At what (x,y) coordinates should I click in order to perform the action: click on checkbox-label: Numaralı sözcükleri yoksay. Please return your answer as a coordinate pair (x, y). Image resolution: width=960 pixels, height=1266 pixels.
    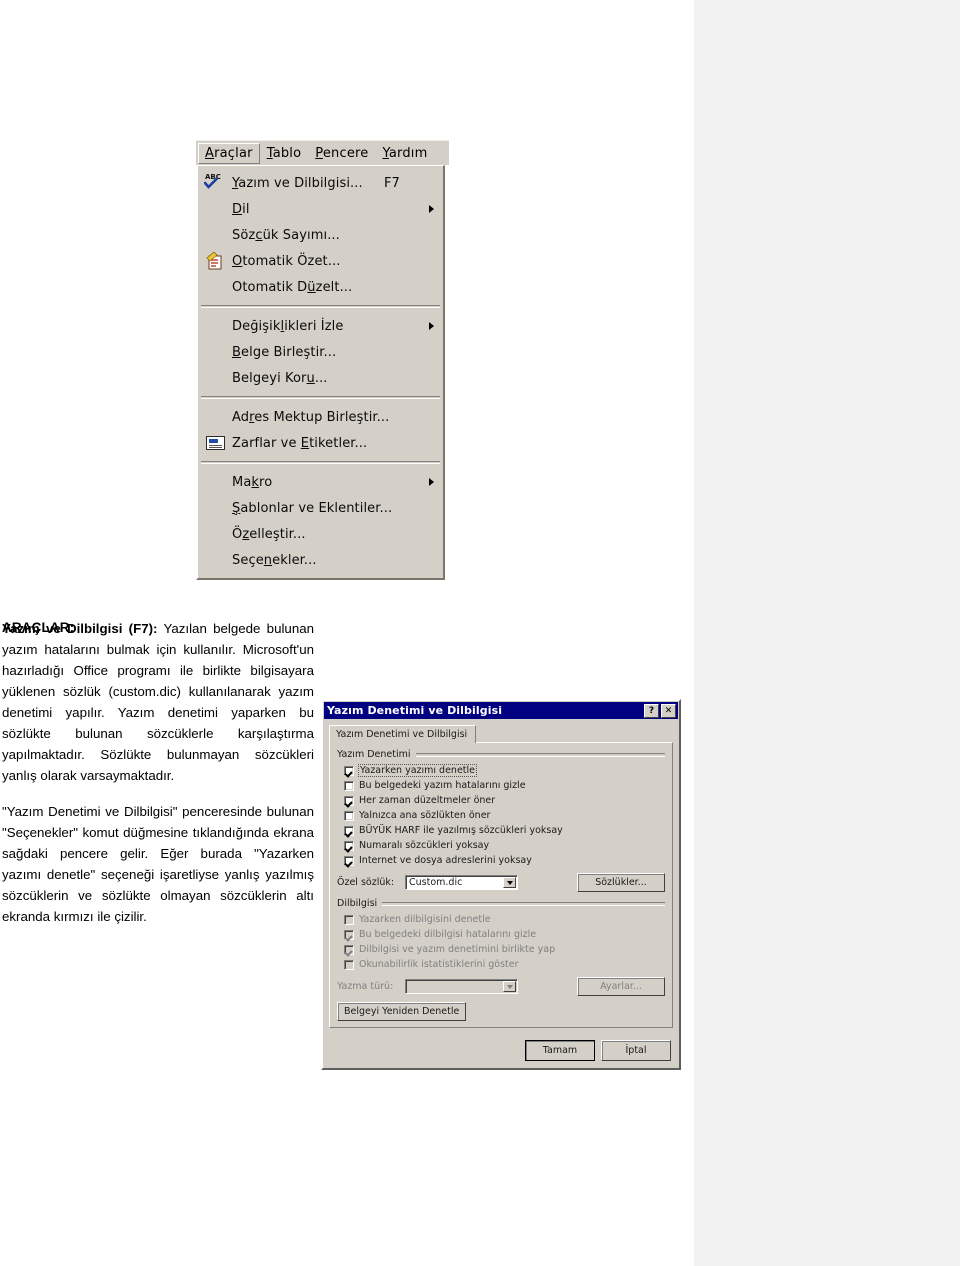
    Looking at the image, I should click on (424, 845).